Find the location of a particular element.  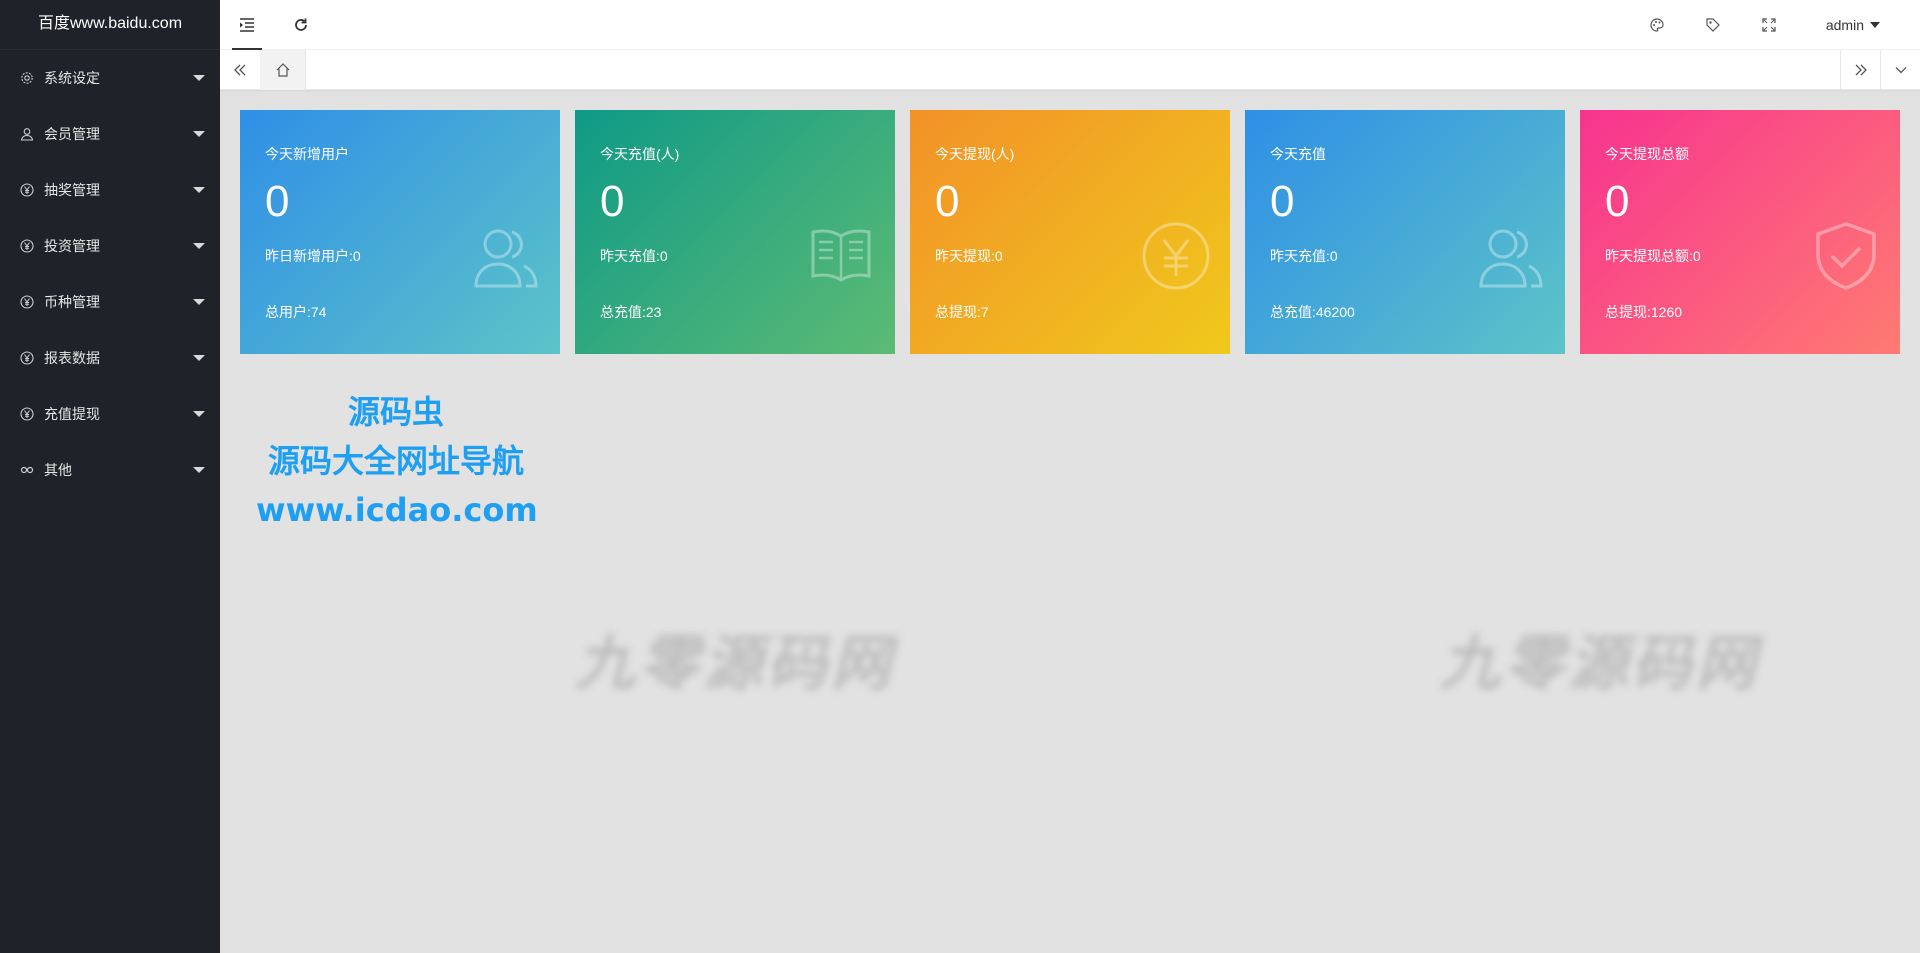

stat-card: 今天新增用户 0 昨日新增用户:0 总用户:74 is located at coordinates (400, 232).